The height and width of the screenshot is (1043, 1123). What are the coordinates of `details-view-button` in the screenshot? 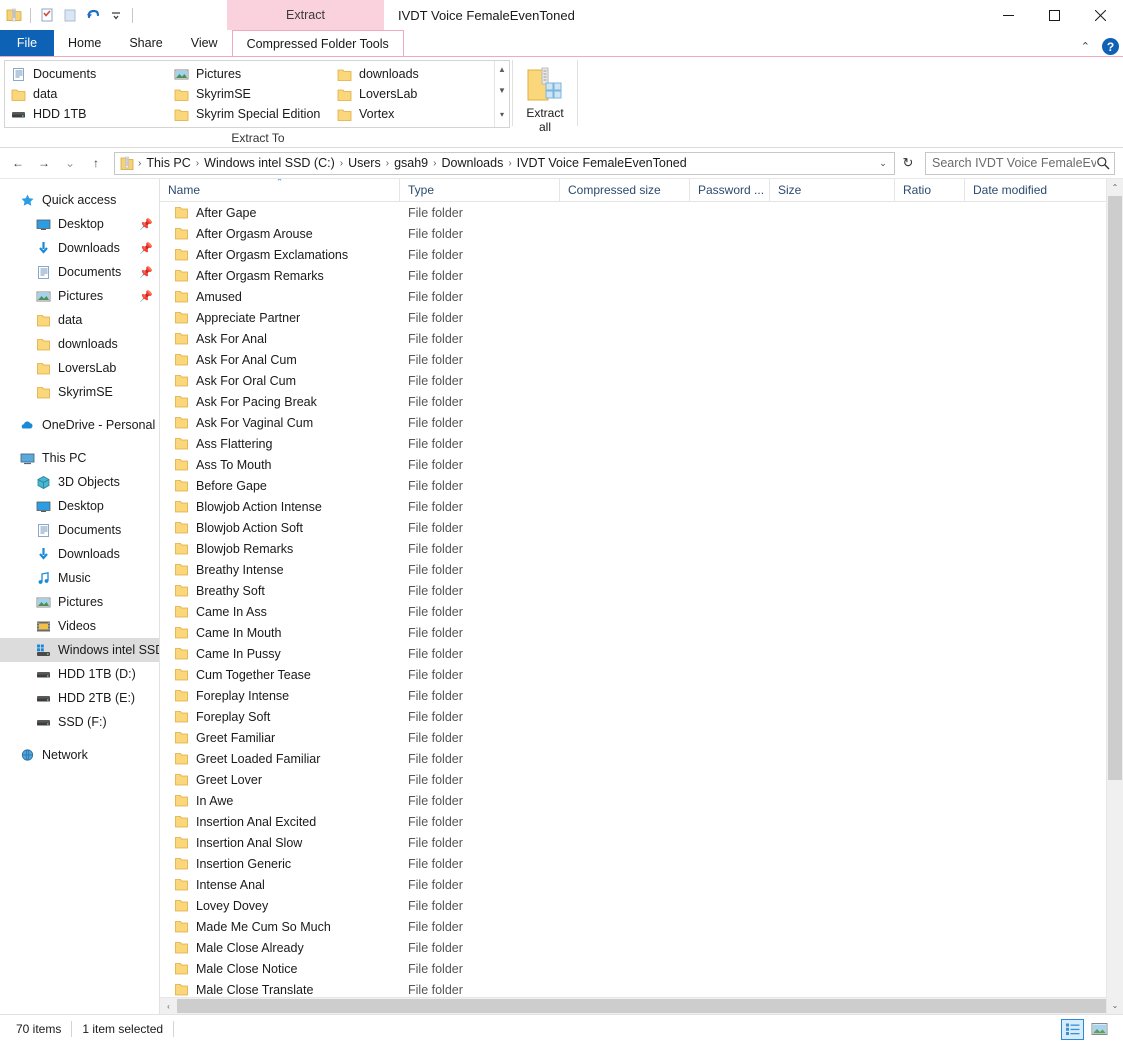 It's located at (1072, 1029).